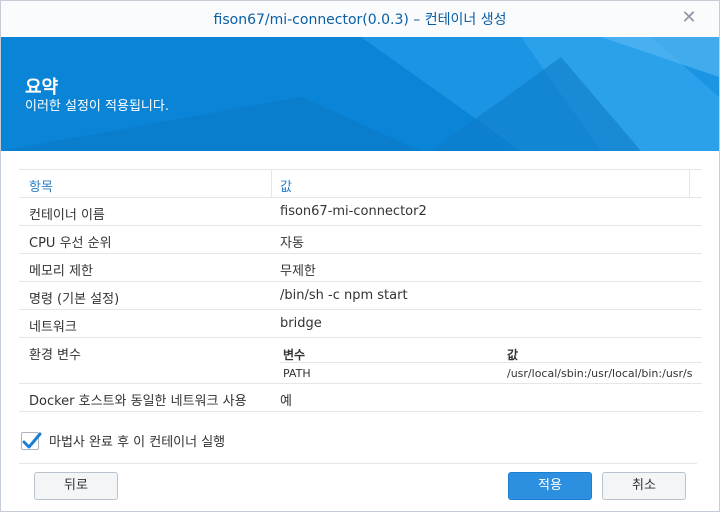 The image size is (720, 512). I want to click on apply-button: 적용, so click(550, 486).